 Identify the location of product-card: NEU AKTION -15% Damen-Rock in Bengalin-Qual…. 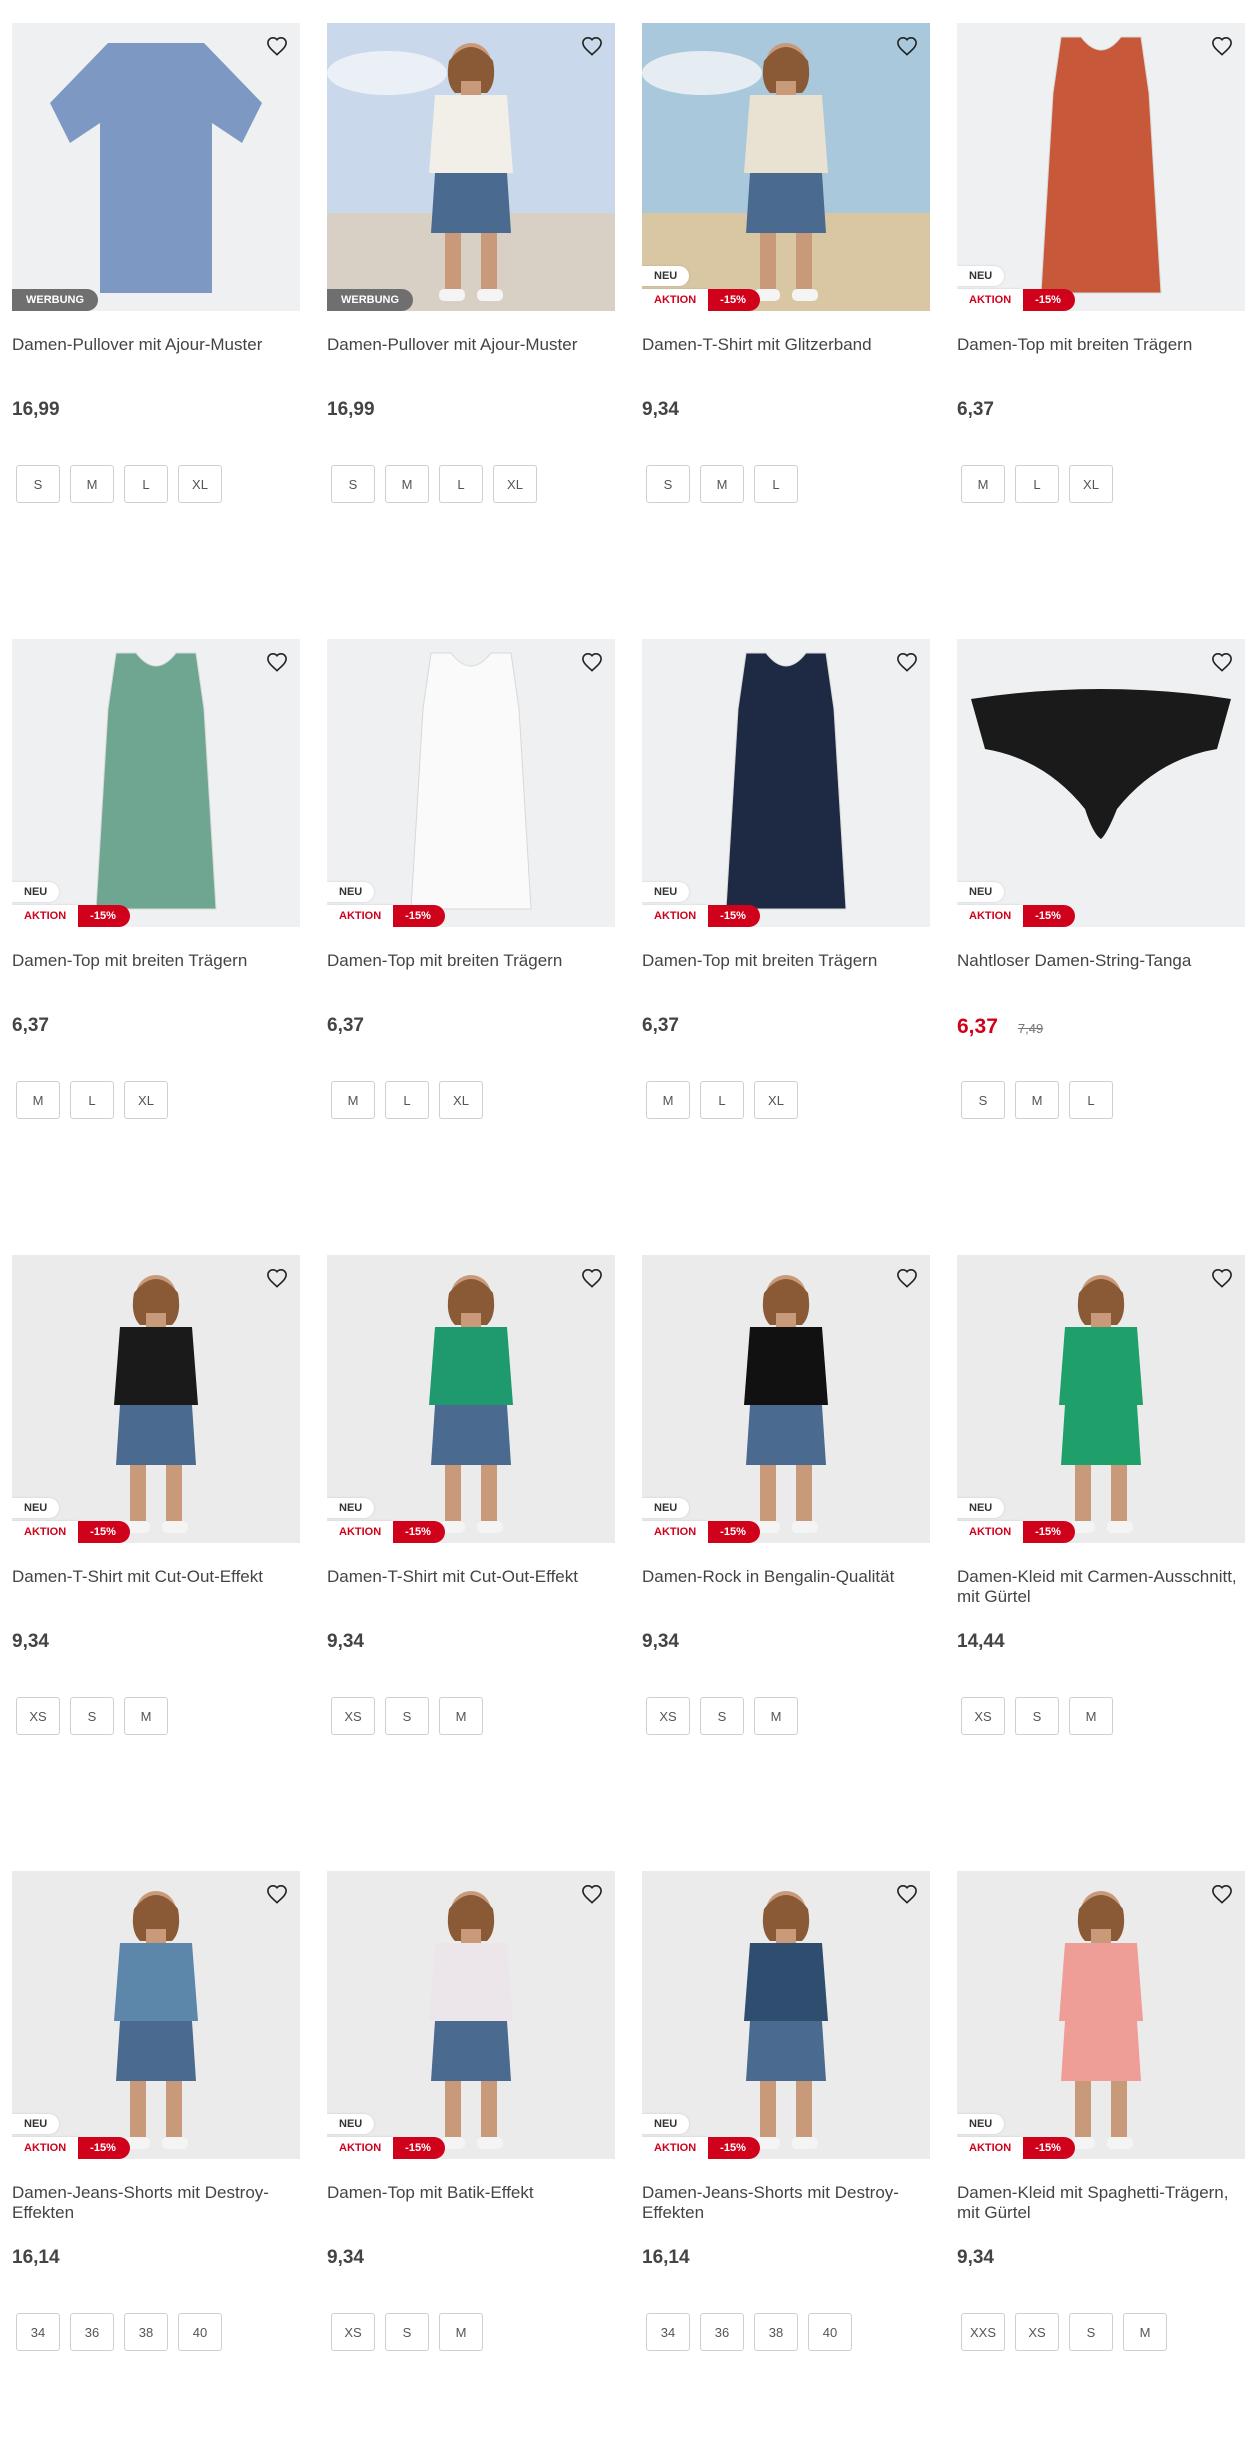
(786, 1535).